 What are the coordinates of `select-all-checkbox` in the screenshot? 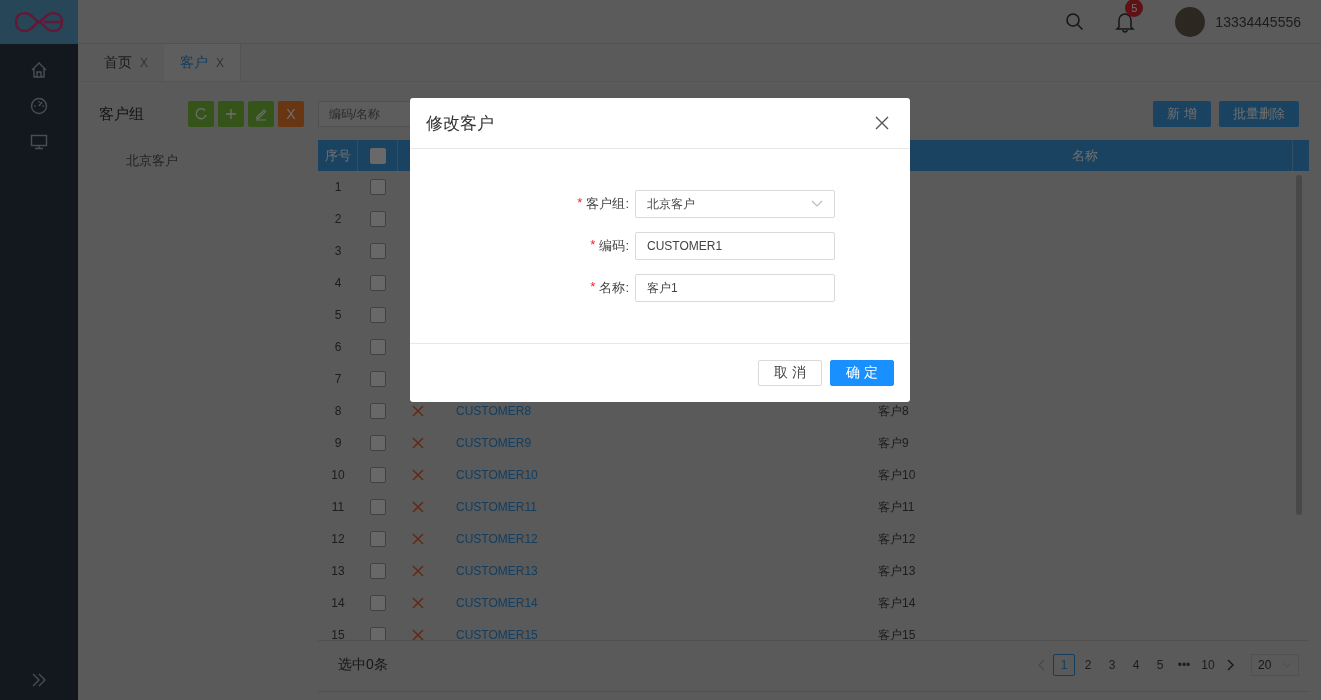 It's located at (377, 155).